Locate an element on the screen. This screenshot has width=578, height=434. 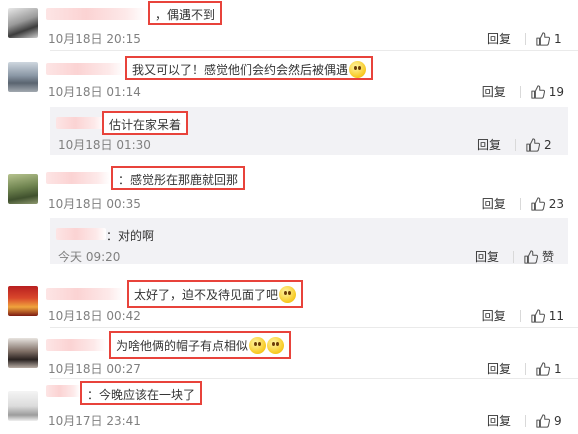
comment-time: 10月17日 23:41 is located at coordinates (94, 421).